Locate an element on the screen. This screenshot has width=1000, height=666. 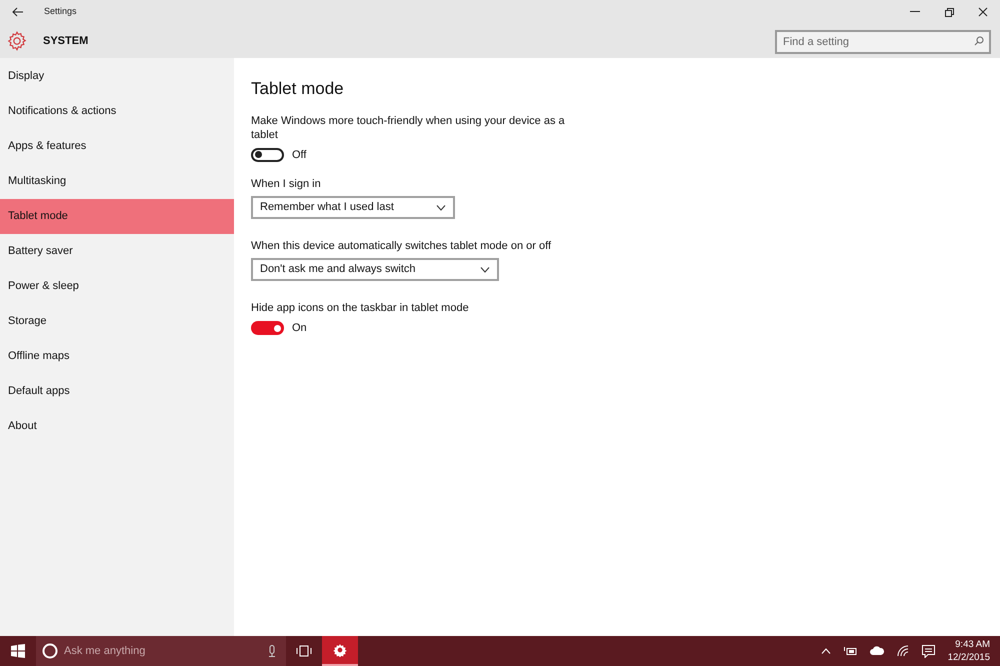
dropdown: Remember what I used last is located at coordinates (353, 207).